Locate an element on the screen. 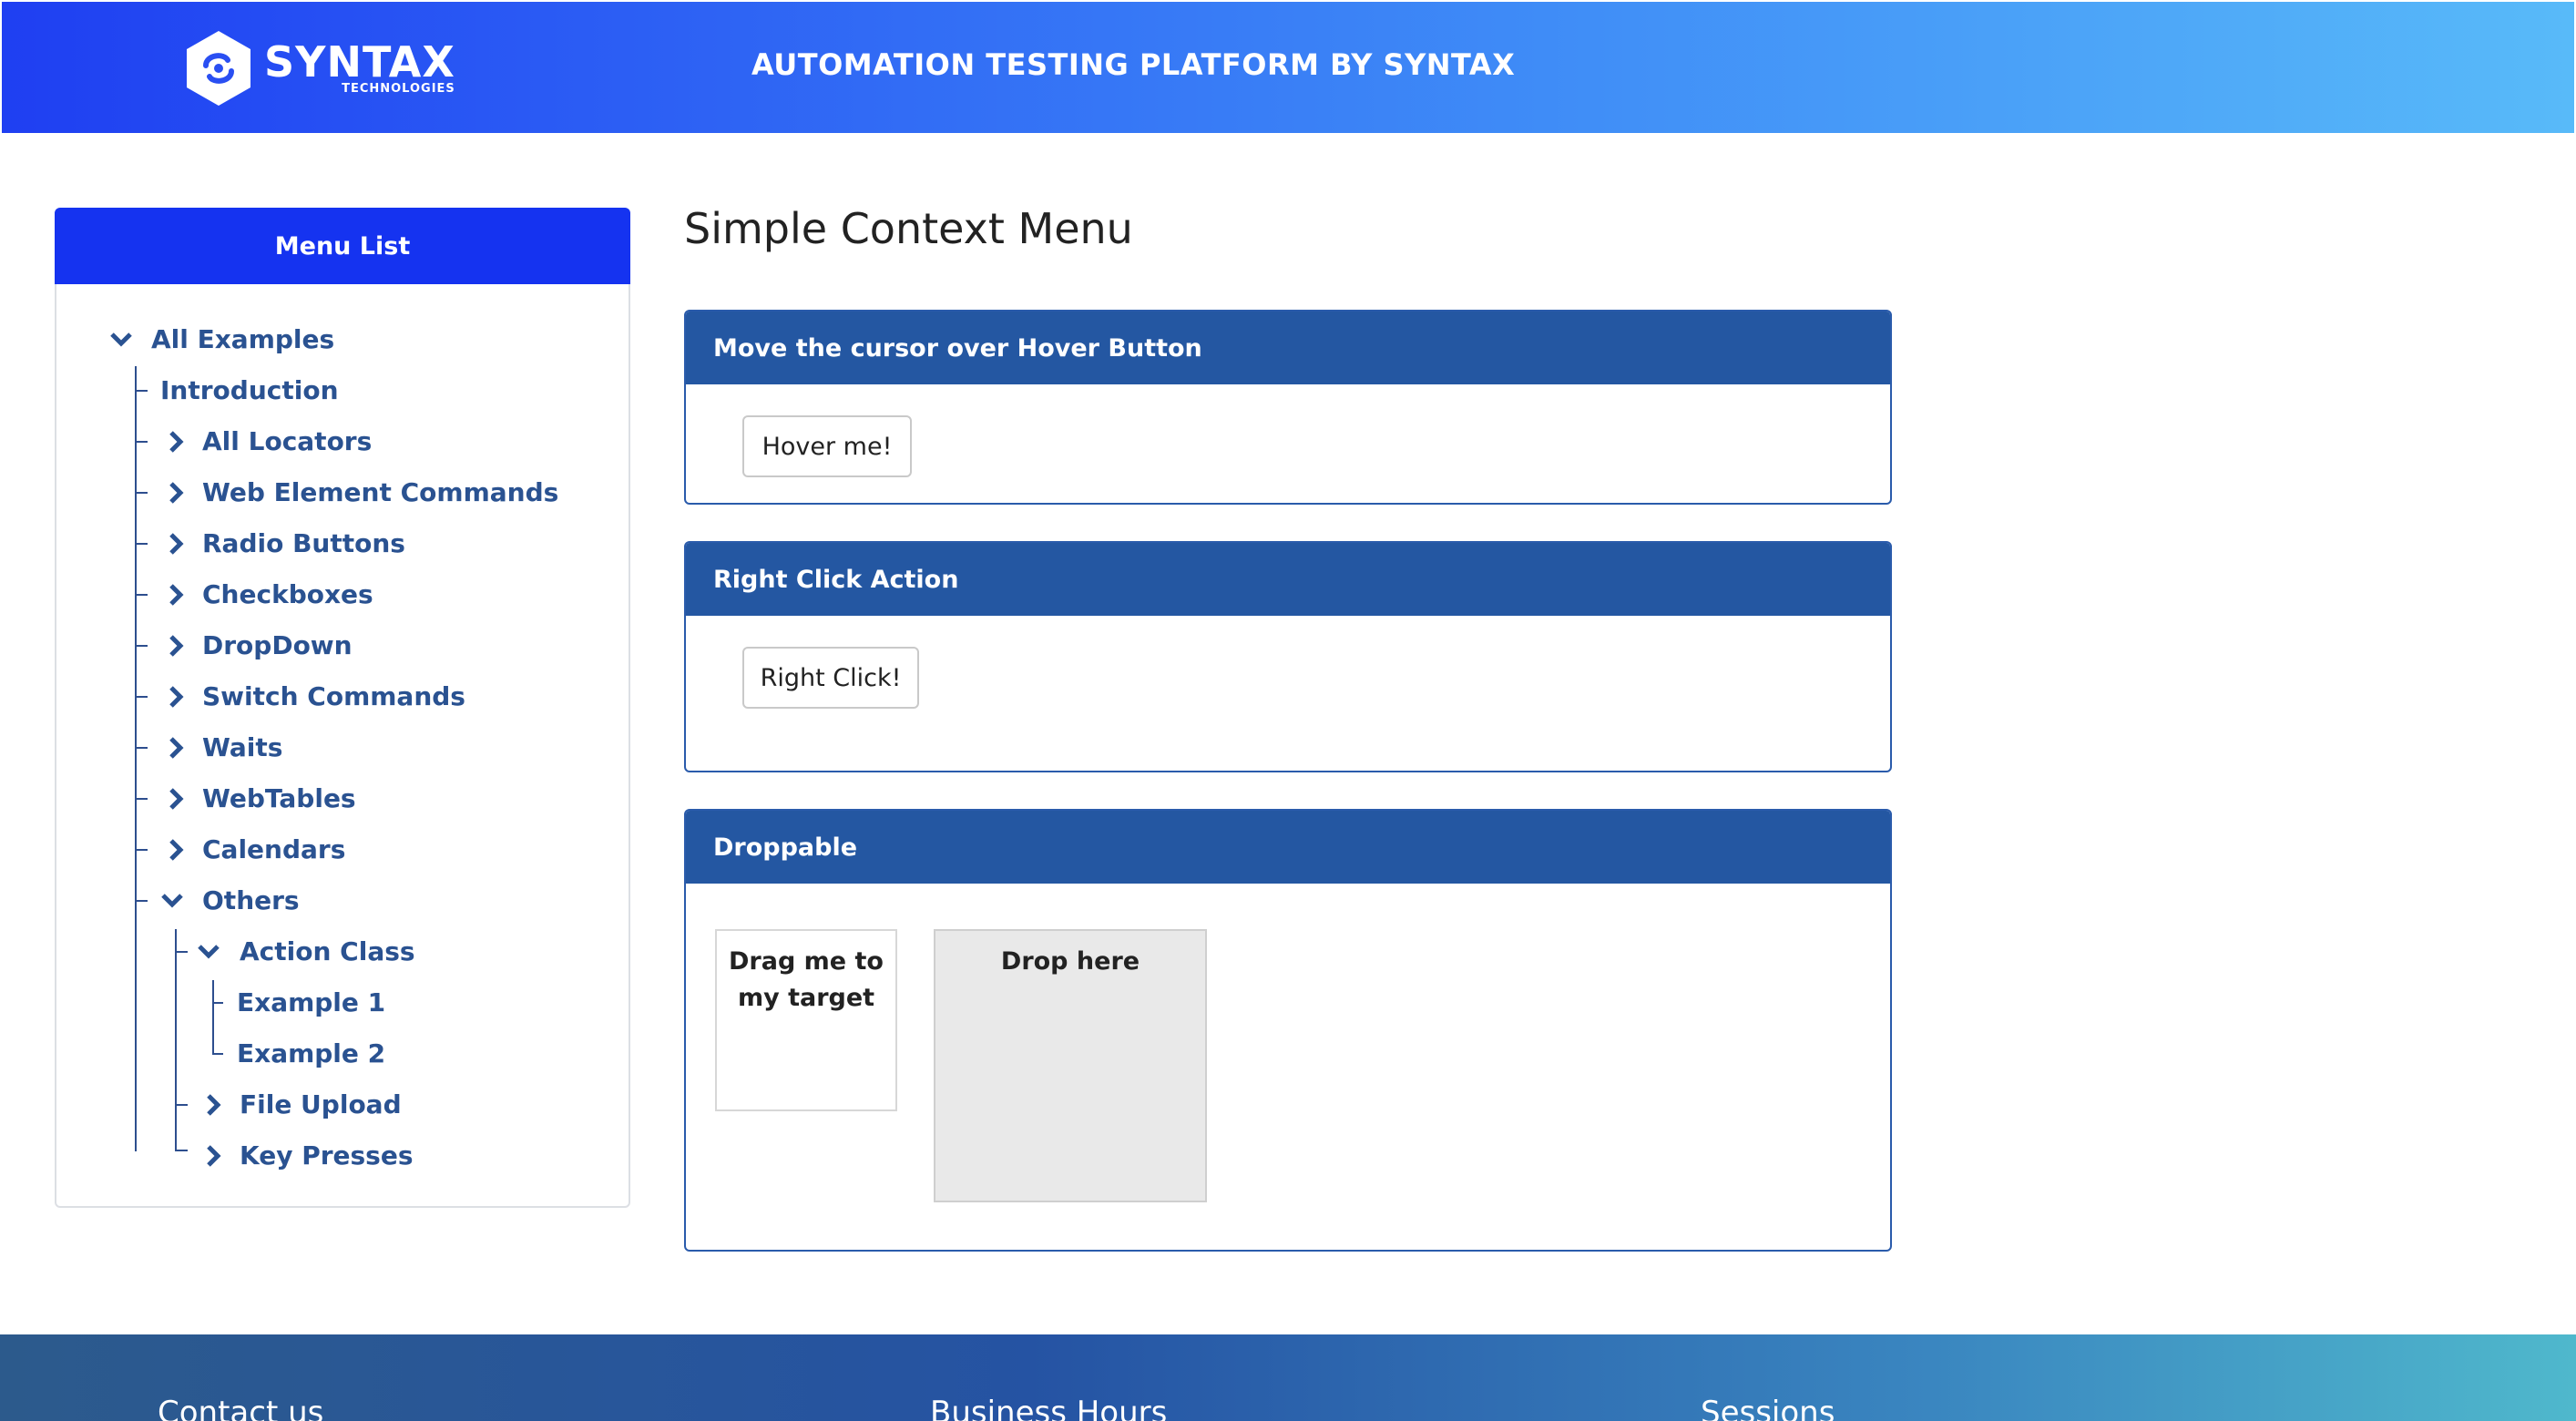  drop-target: Drop here is located at coordinates (1070, 1065).